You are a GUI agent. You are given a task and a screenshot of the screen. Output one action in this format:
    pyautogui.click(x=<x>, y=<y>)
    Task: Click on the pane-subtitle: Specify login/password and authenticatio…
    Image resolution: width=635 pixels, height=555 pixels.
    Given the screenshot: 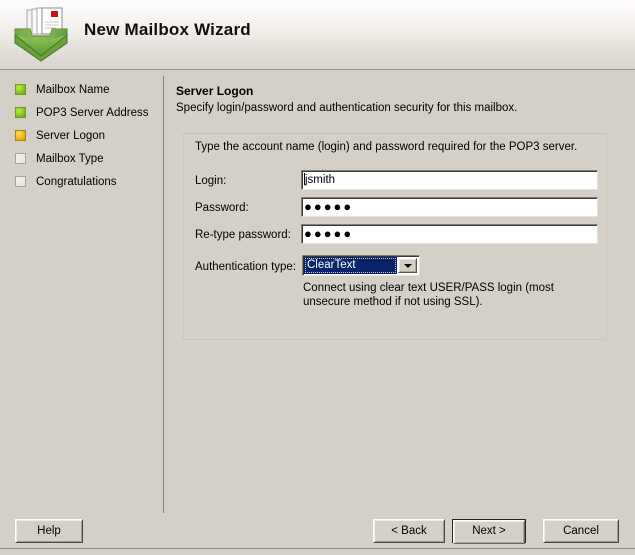 What is the action you would take?
    pyautogui.click(x=347, y=108)
    